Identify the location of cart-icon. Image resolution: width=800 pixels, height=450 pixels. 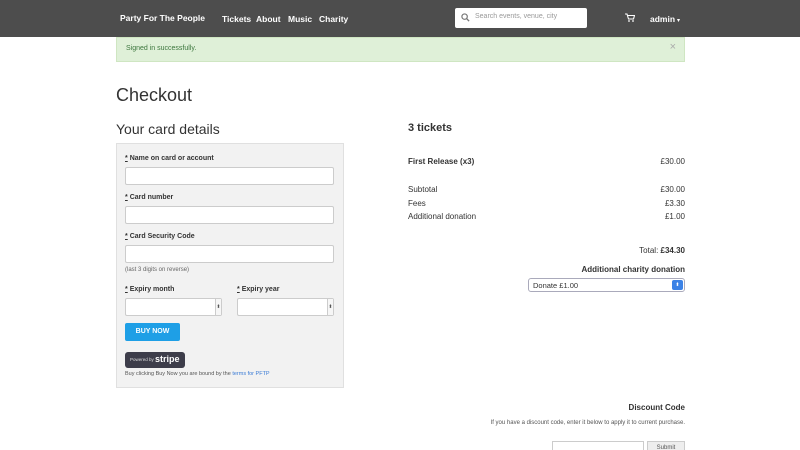
(630, 17).